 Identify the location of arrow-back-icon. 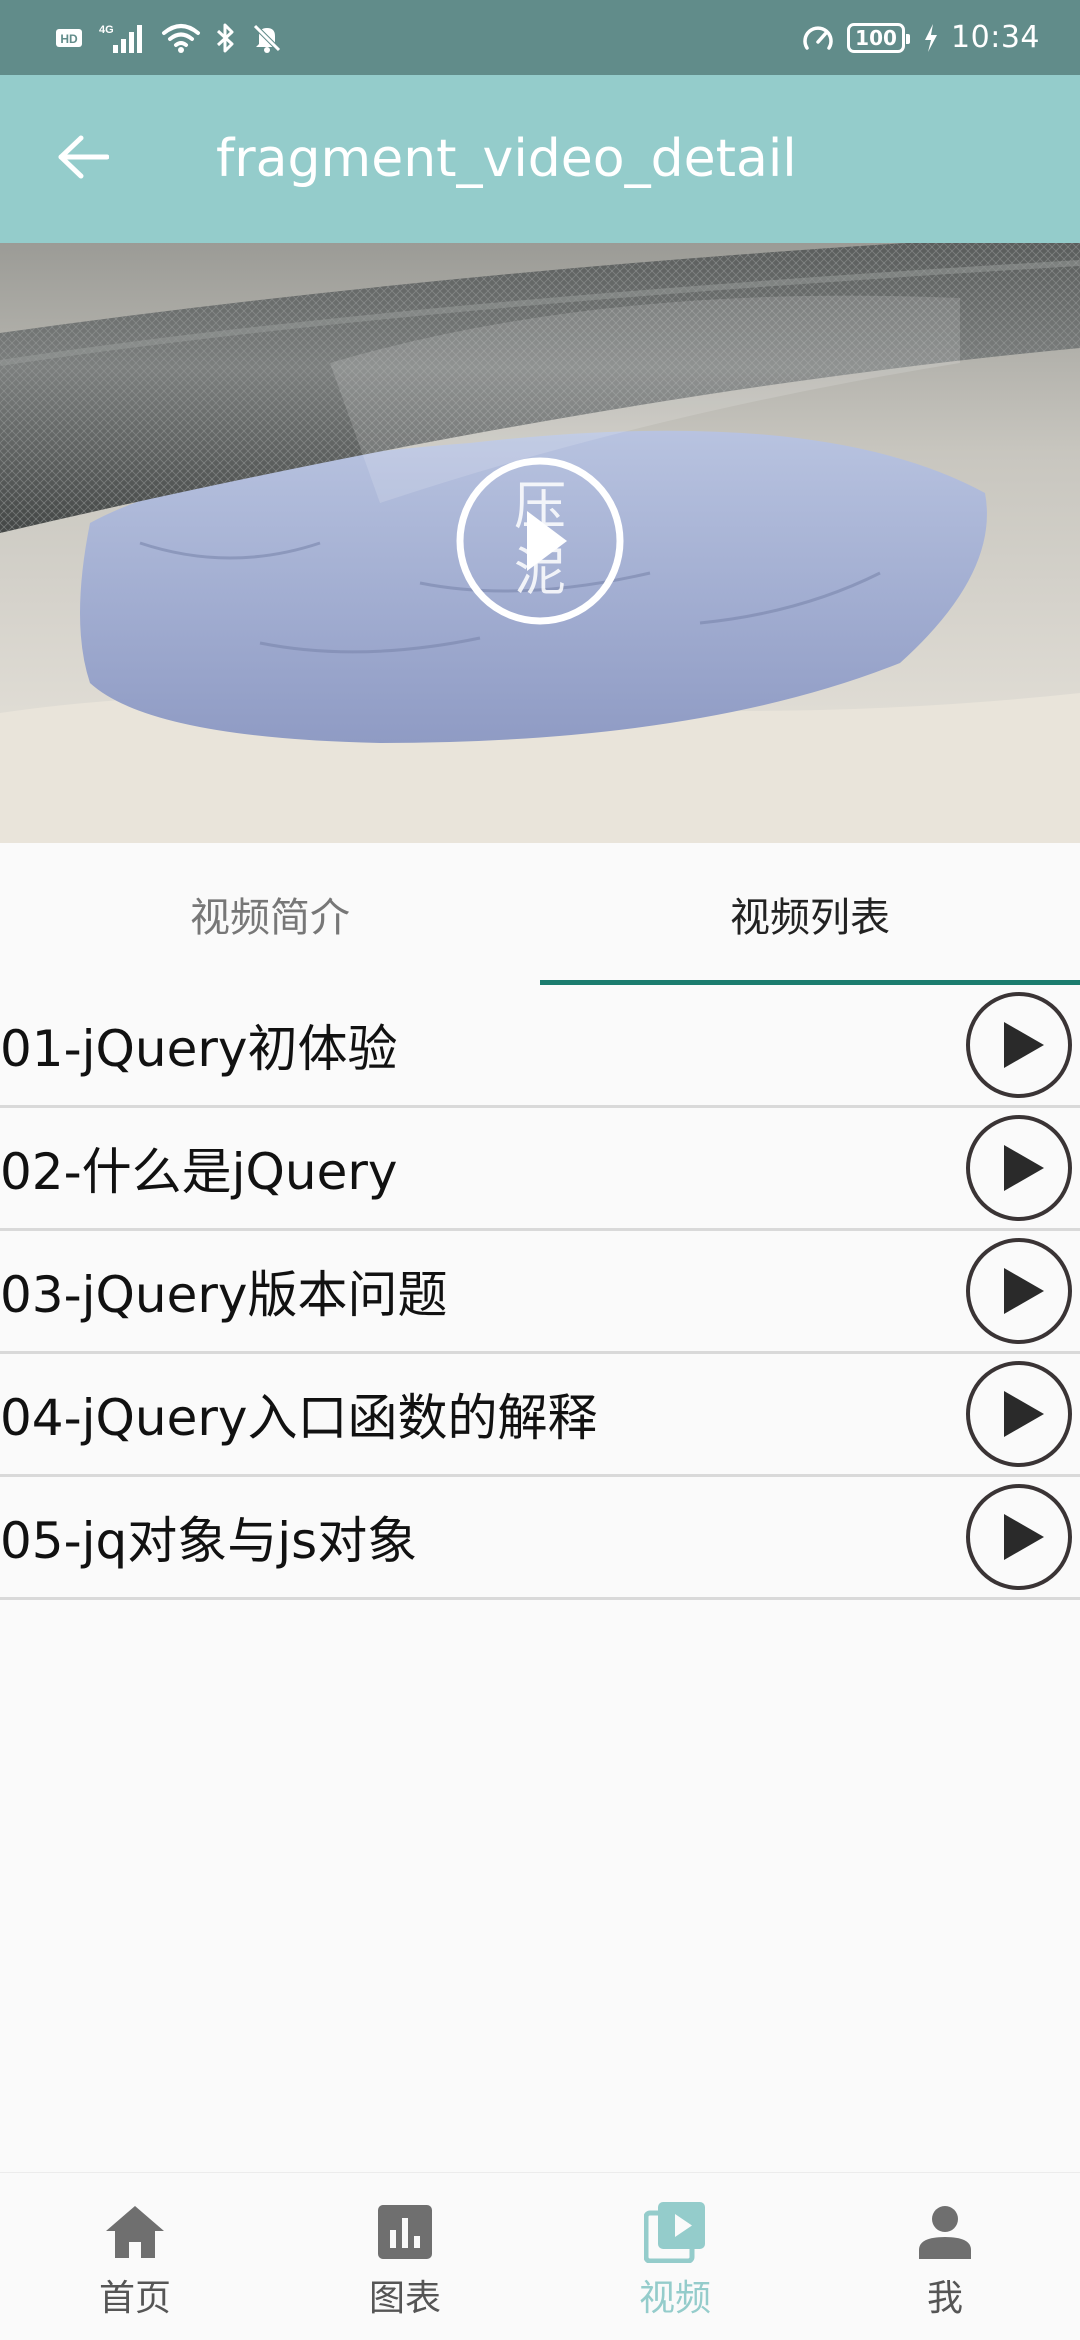
(83, 159).